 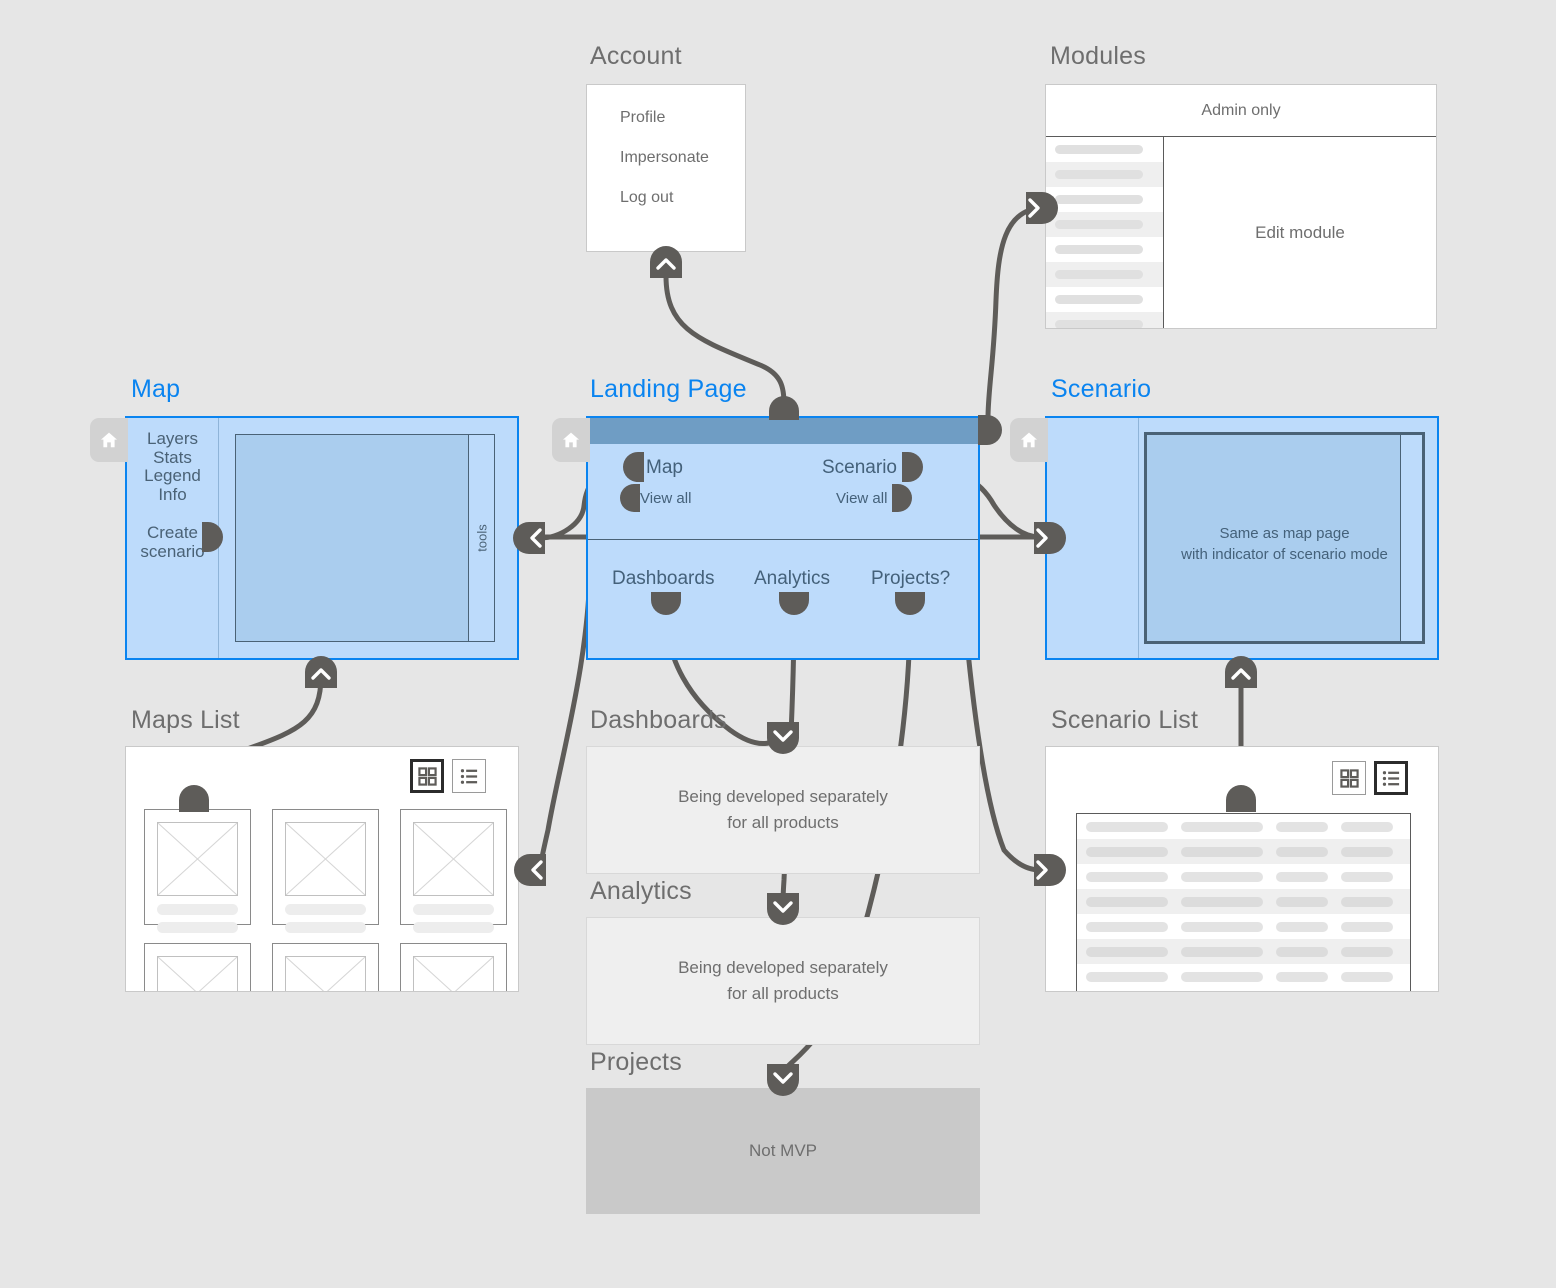 I want to click on grid-icon, so click(x=427, y=776).